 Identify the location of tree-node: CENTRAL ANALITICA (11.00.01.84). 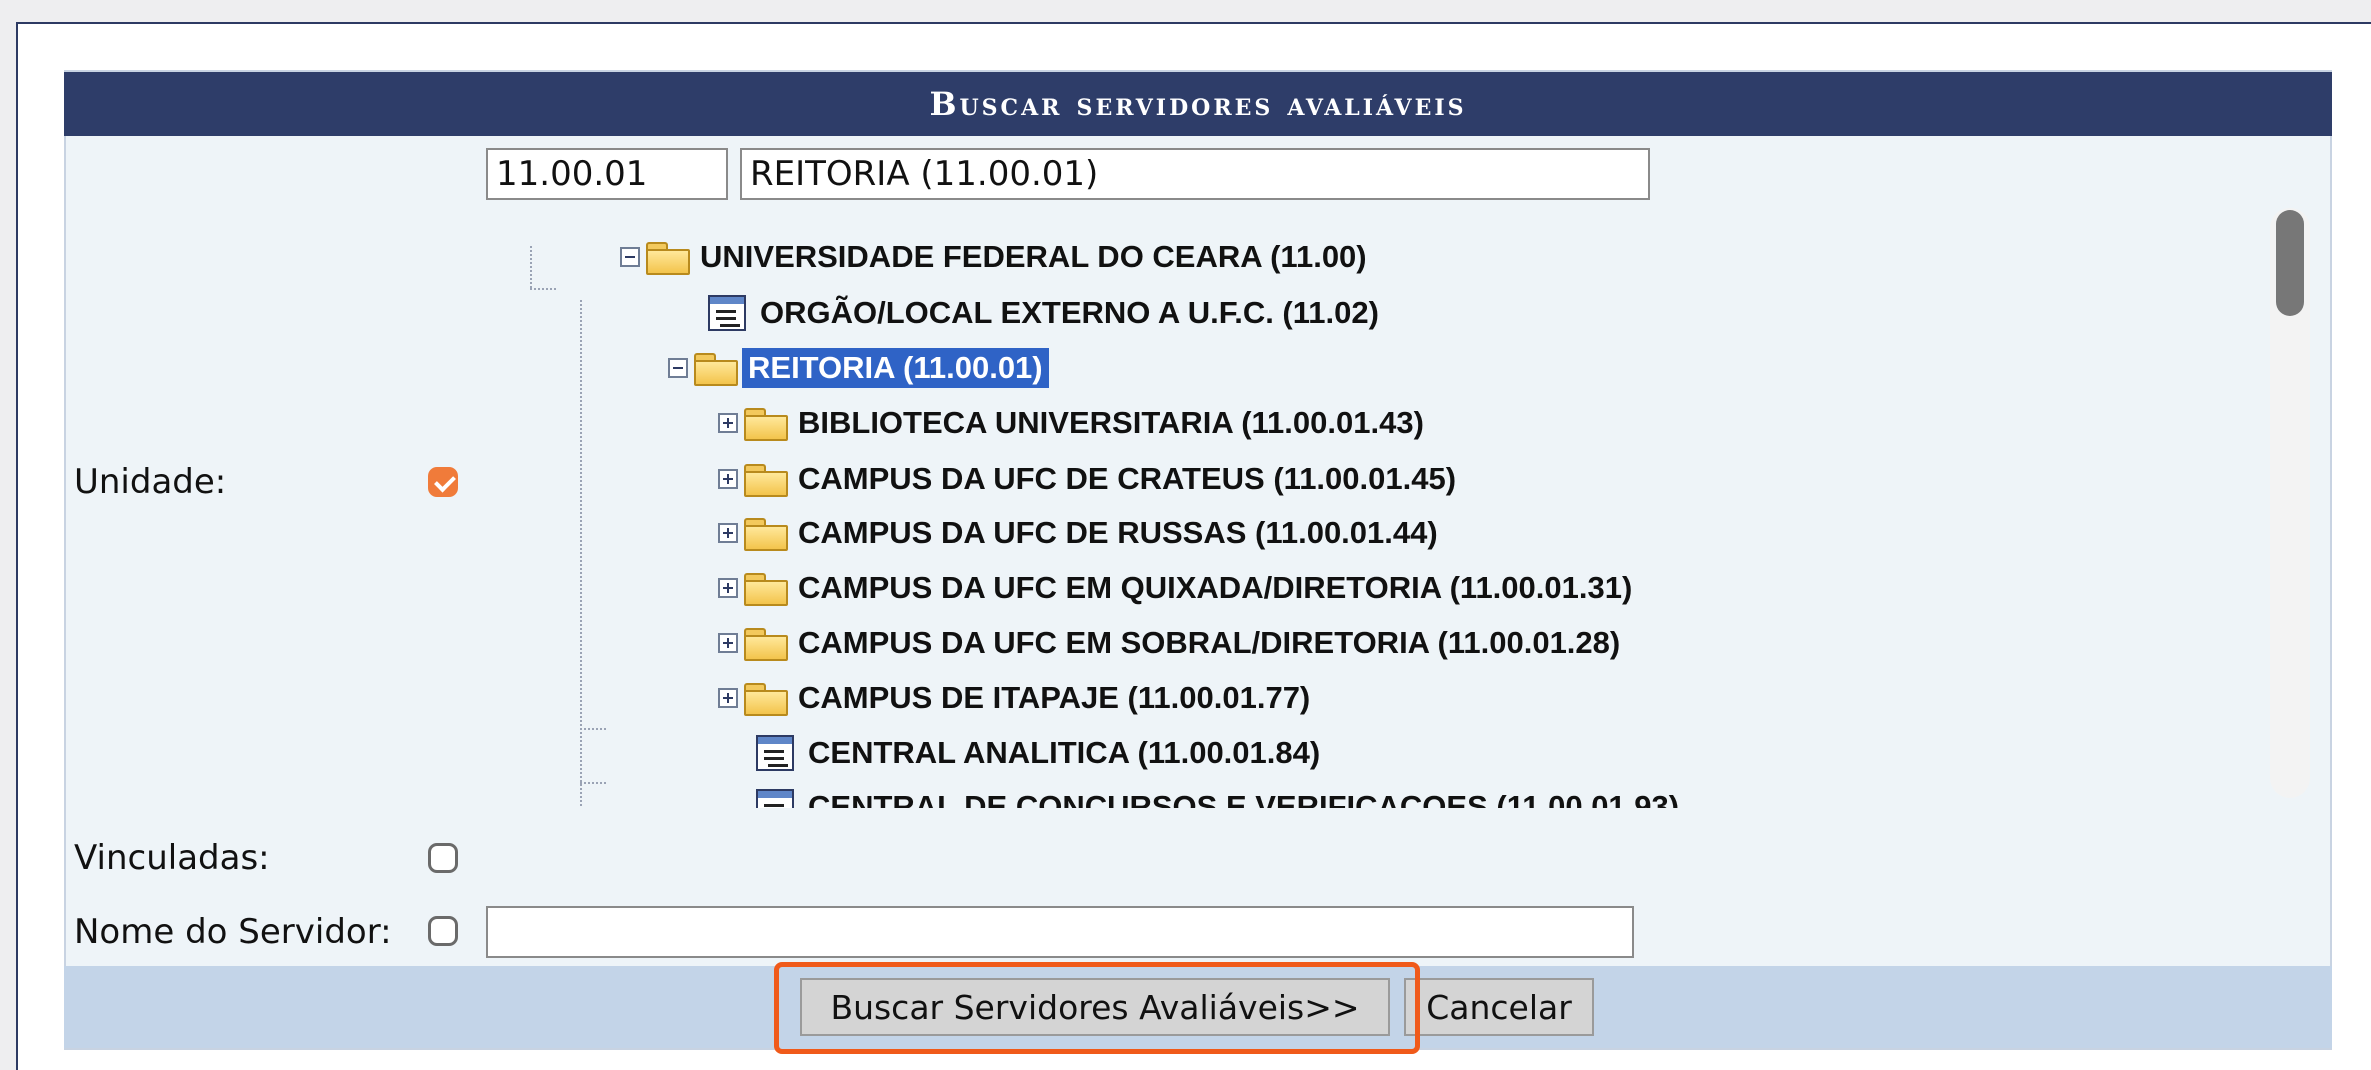
(1041, 753).